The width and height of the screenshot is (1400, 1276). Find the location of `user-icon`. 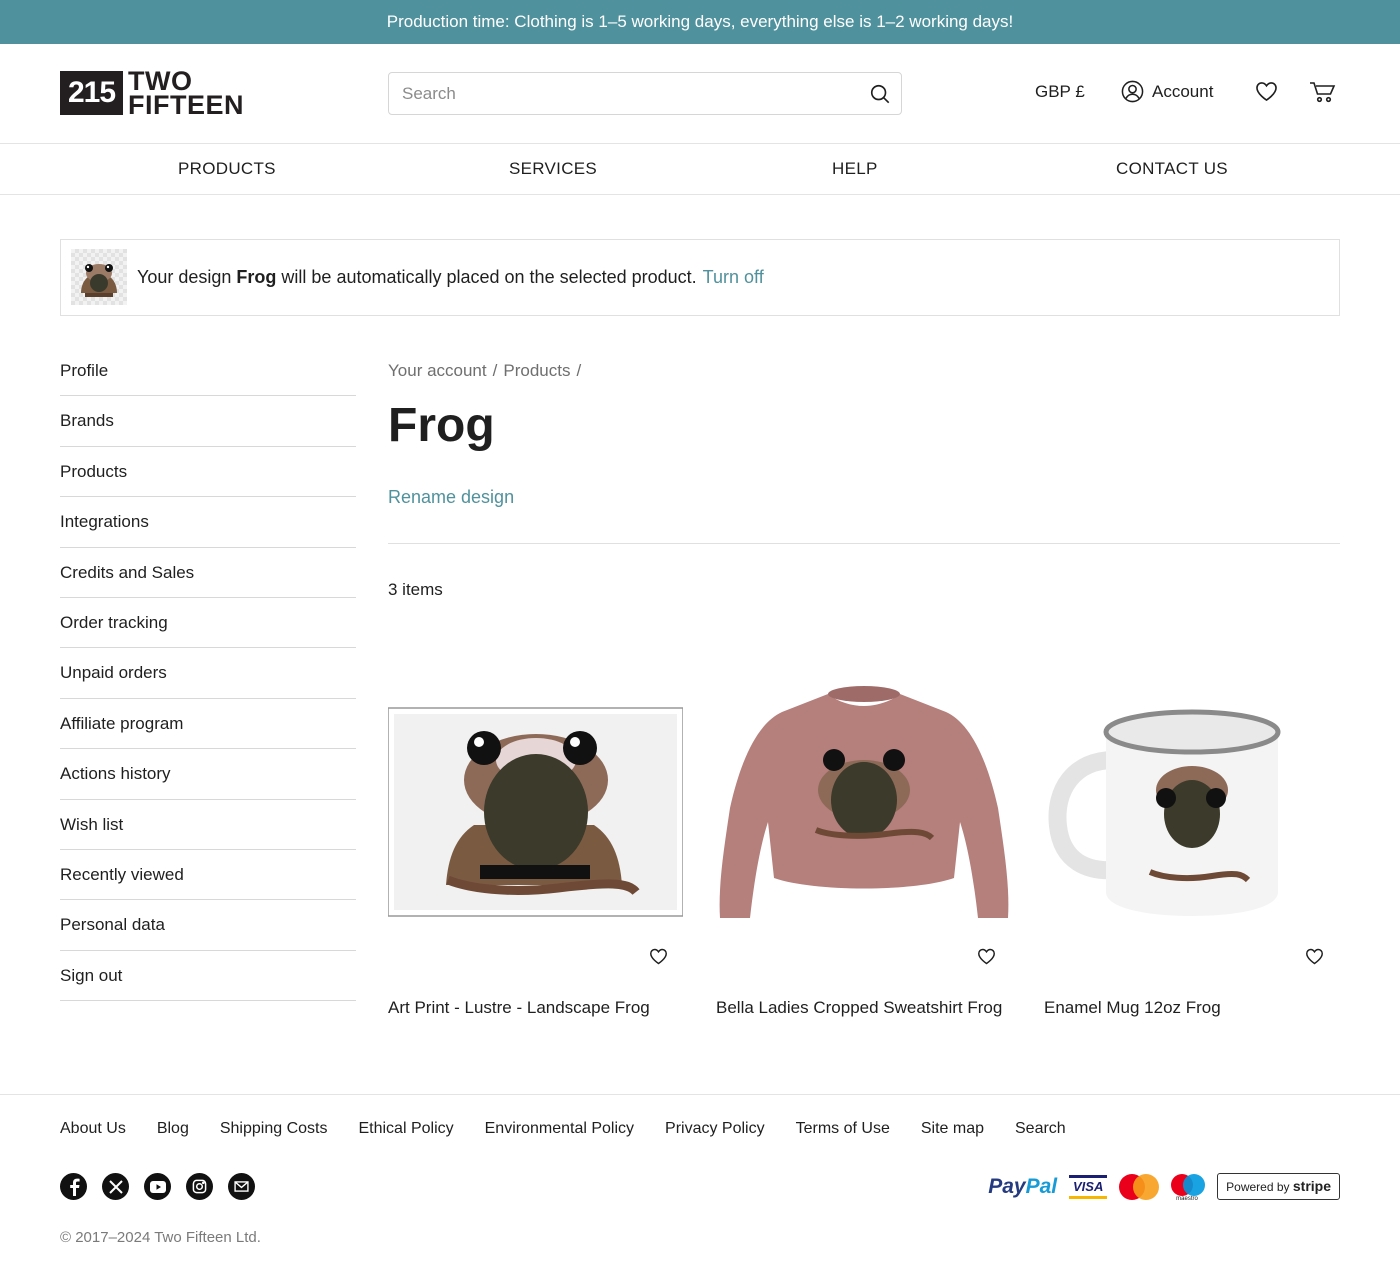

user-icon is located at coordinates (1132, 91).